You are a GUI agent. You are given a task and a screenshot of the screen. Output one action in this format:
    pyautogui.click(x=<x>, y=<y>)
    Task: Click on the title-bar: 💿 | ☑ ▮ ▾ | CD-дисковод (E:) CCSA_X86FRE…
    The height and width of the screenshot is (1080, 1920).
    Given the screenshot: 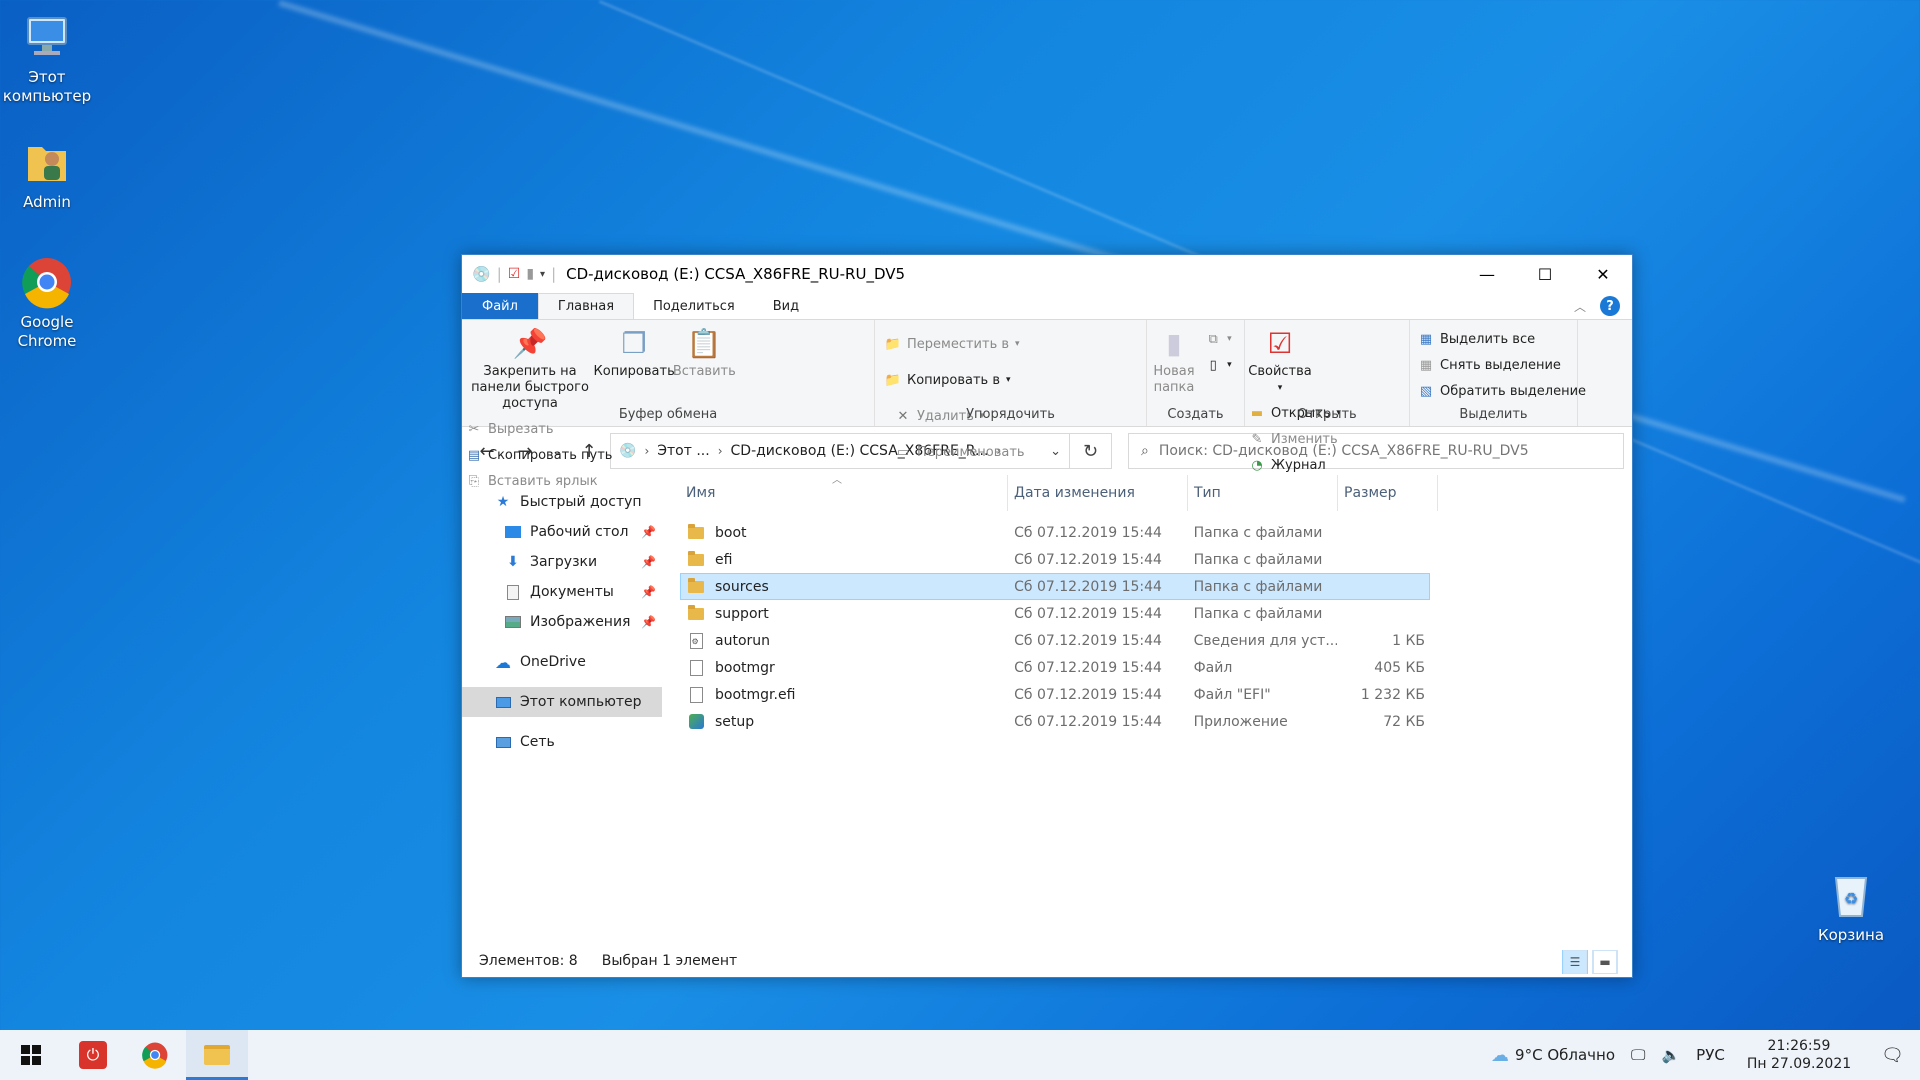 What is the action you would take?
    pyautogui.click(x=1047, y=274)
    